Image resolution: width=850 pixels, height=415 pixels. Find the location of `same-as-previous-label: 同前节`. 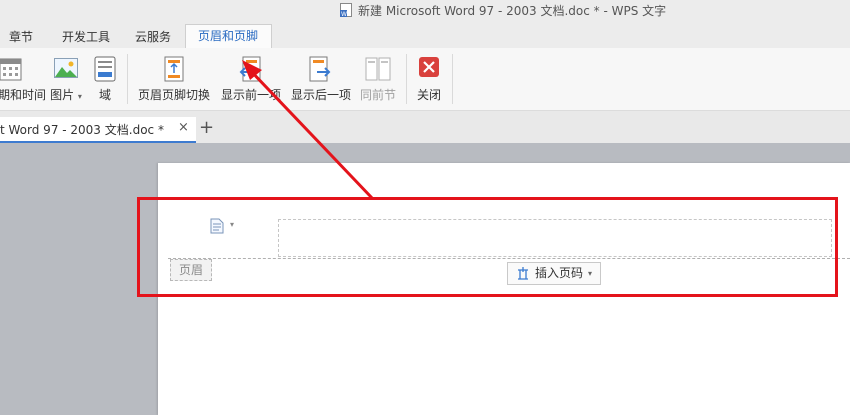

same-as-previous-label: 同前节 is located at coordinates (377, 95).